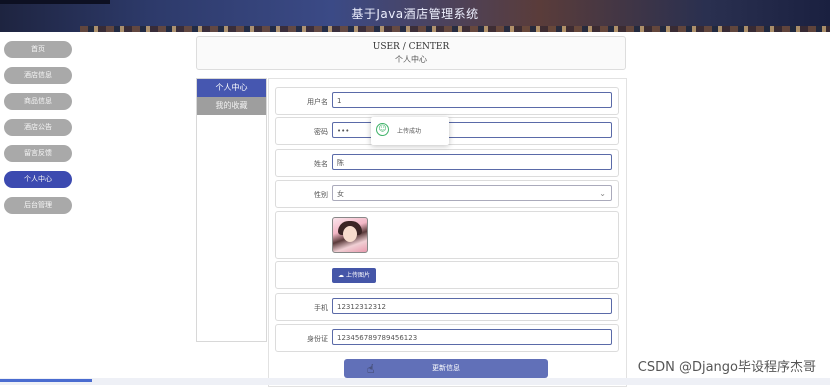  I want to click on chevron-down-icon: ⌄, so click(602, 193).